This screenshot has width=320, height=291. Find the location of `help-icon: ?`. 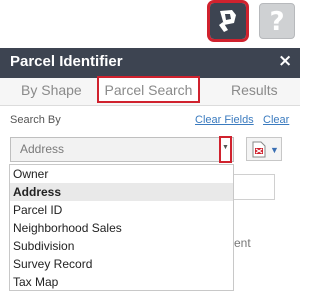

help-icon: ? is located at coordinates (277, 22).